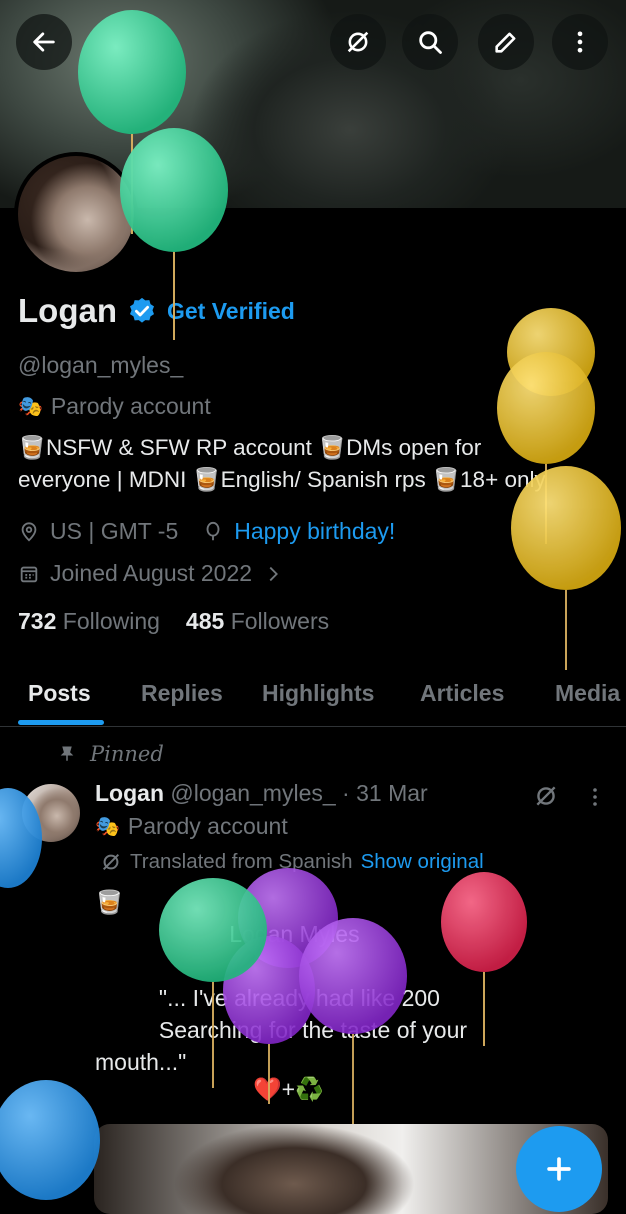 This screenshot has height=1214, width=626. What do you see at coordinates (566, 568) in the screenshot?
I see `yellow-balloon` at bounding box center [566, 568].